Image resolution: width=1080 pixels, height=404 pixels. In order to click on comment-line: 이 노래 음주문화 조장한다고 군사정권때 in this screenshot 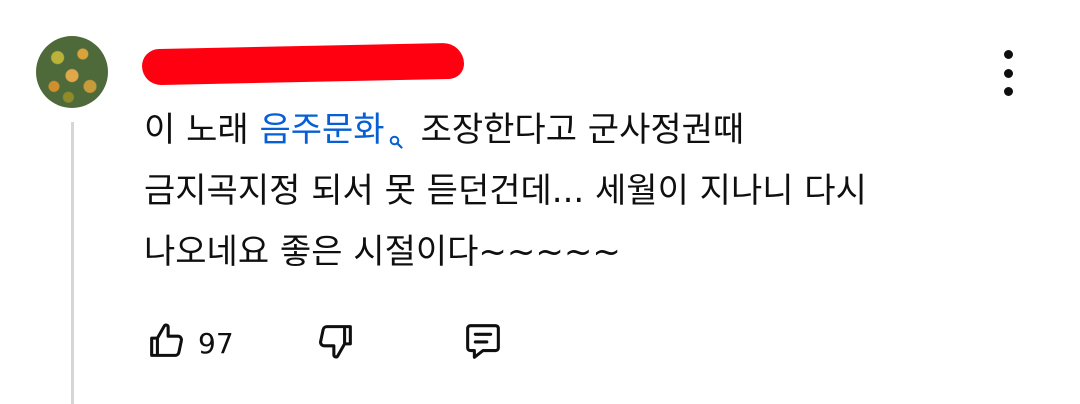, I will do `click(584, 130)`.